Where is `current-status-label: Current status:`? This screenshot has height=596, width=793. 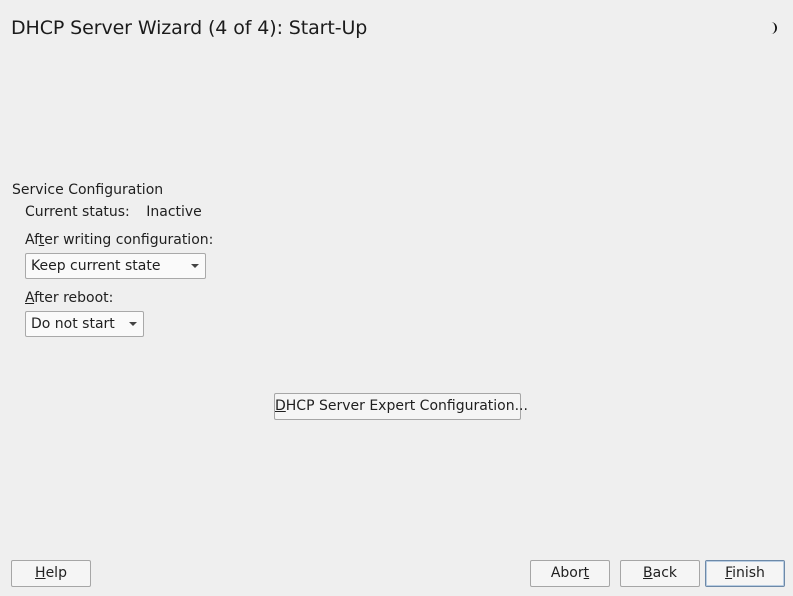
current-status-label: Current status: is located at coordinates (77, 212).